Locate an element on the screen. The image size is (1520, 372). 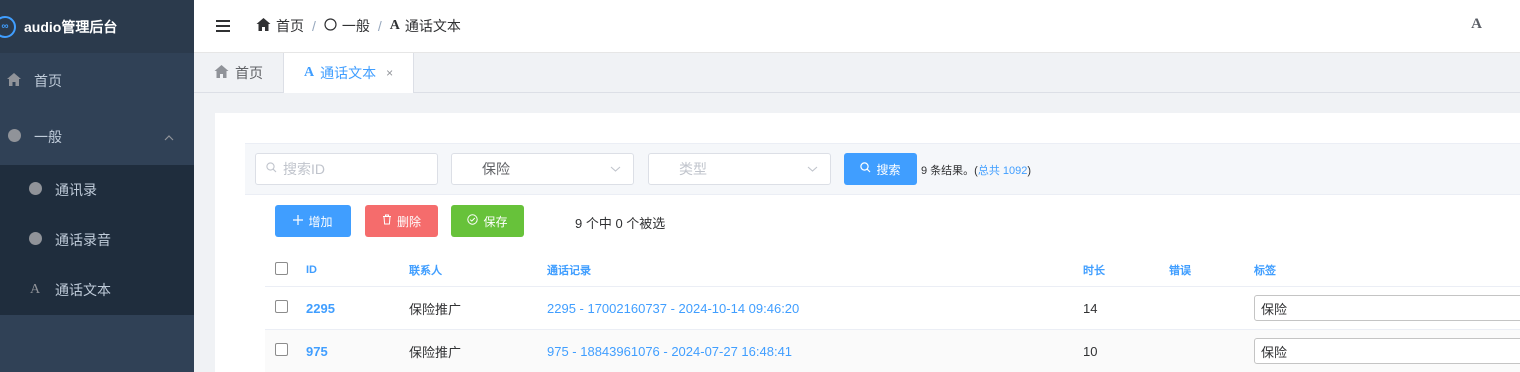
sidebar: ∞ audio管理后台 首页 一般 通讯录 通话录音 A 通话文本 is located at coordinates (97, 186).